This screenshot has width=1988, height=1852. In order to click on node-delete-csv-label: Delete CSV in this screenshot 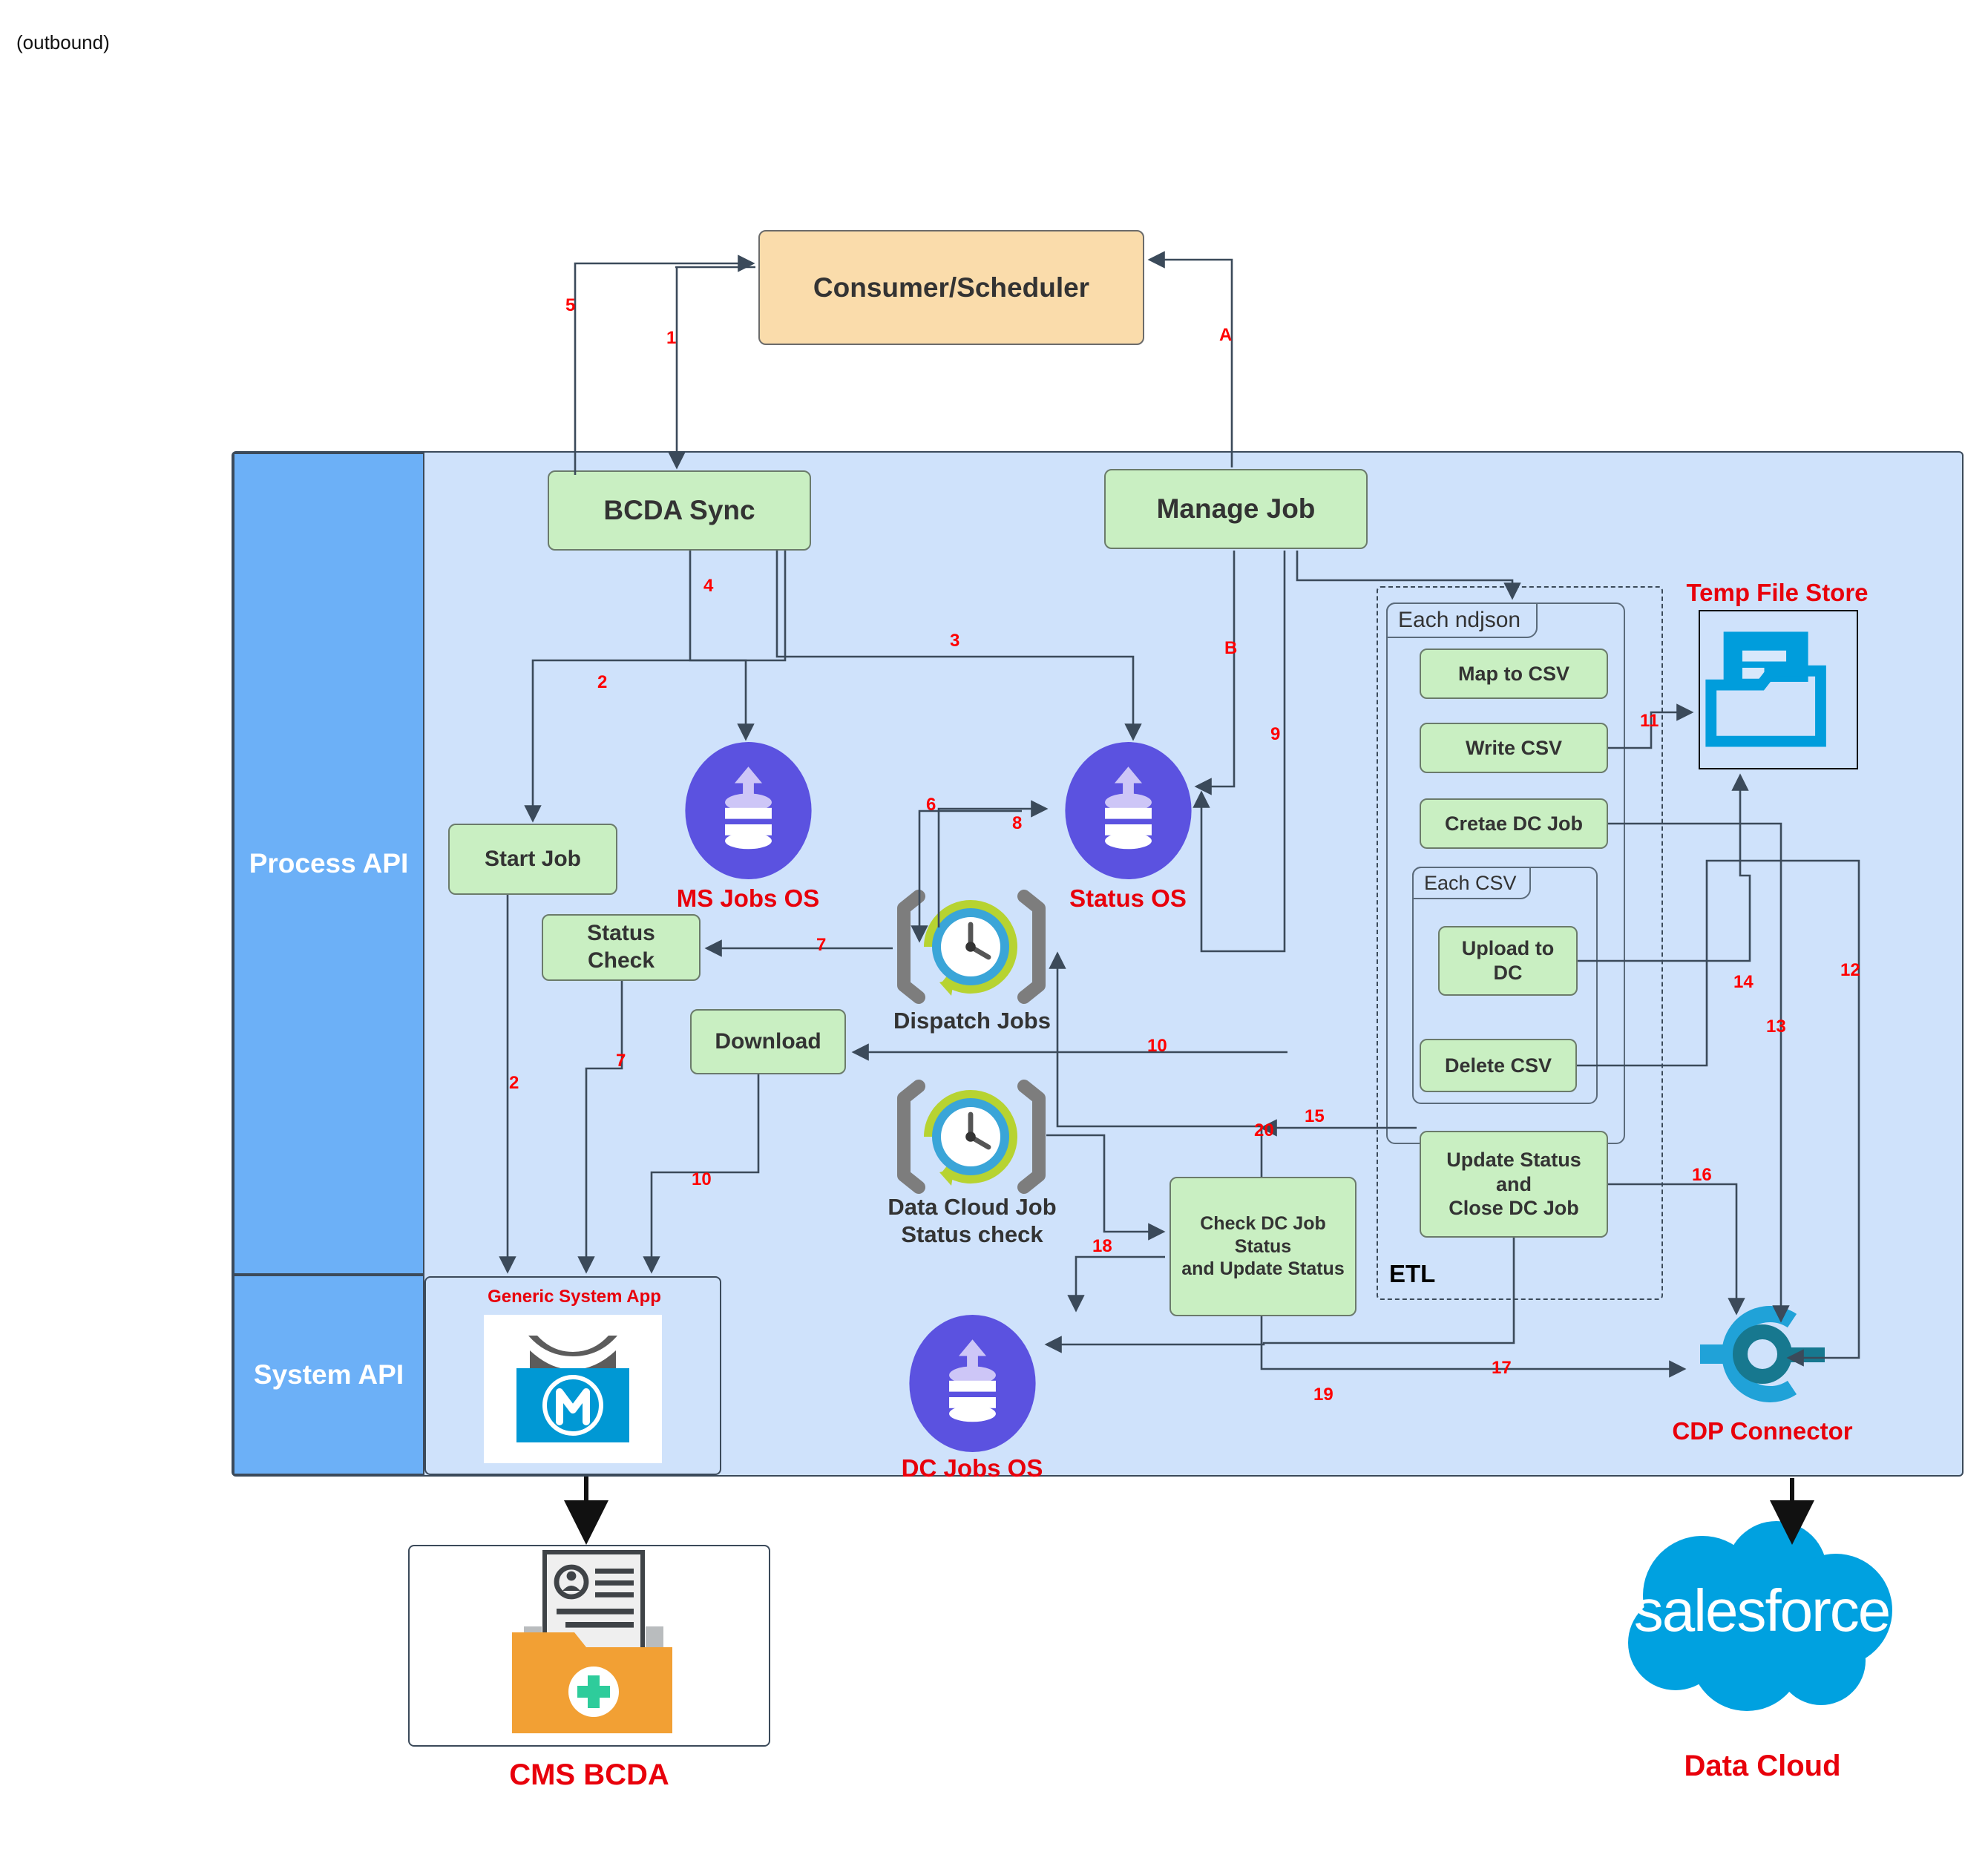, I will do `click(1498, 1065)`.